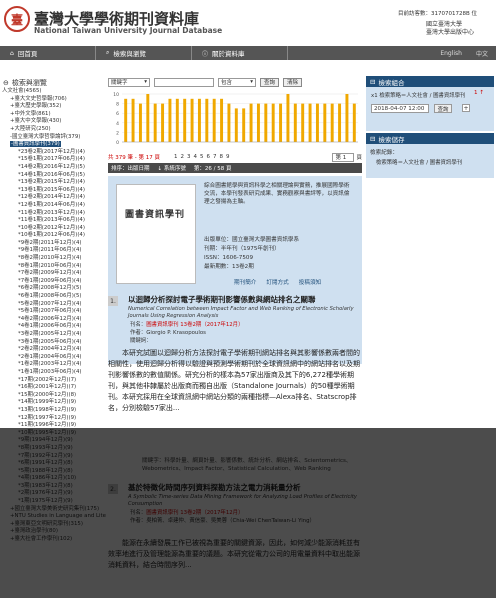 The height and width of the screenshot is (598, 496). Describe the element at coordinates (221, 157) in the screenshot. I see `page-link: 8` at that location.